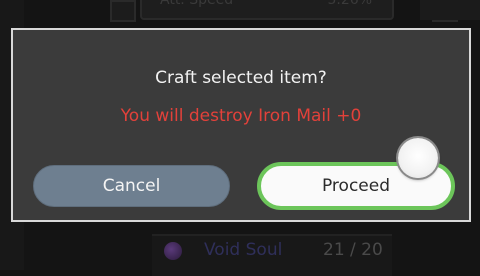  Describe the element at coordinates (450, 10) in the screenshot. I see `background-corner-panel` at that location.